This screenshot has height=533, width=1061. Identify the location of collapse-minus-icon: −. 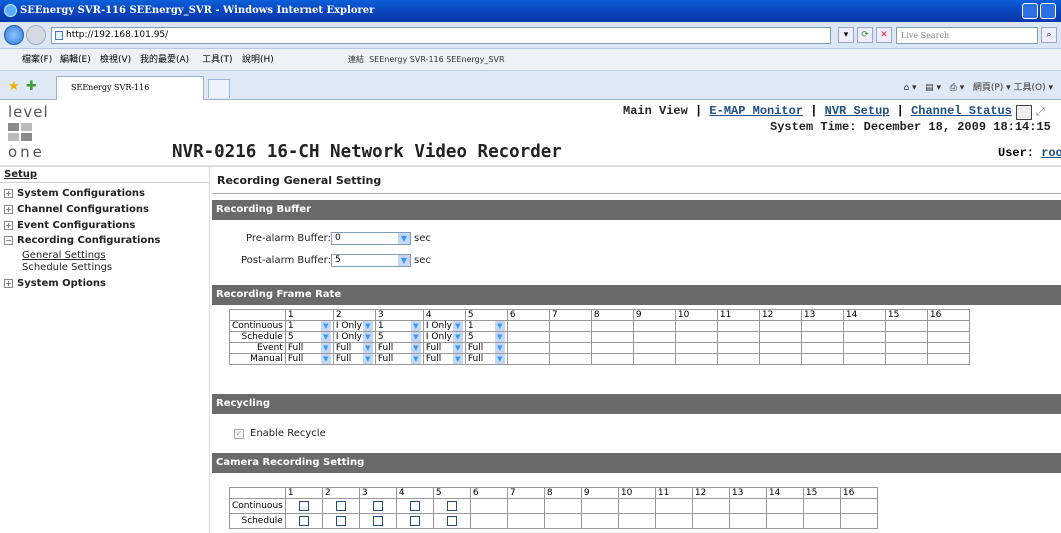
(8, 240).